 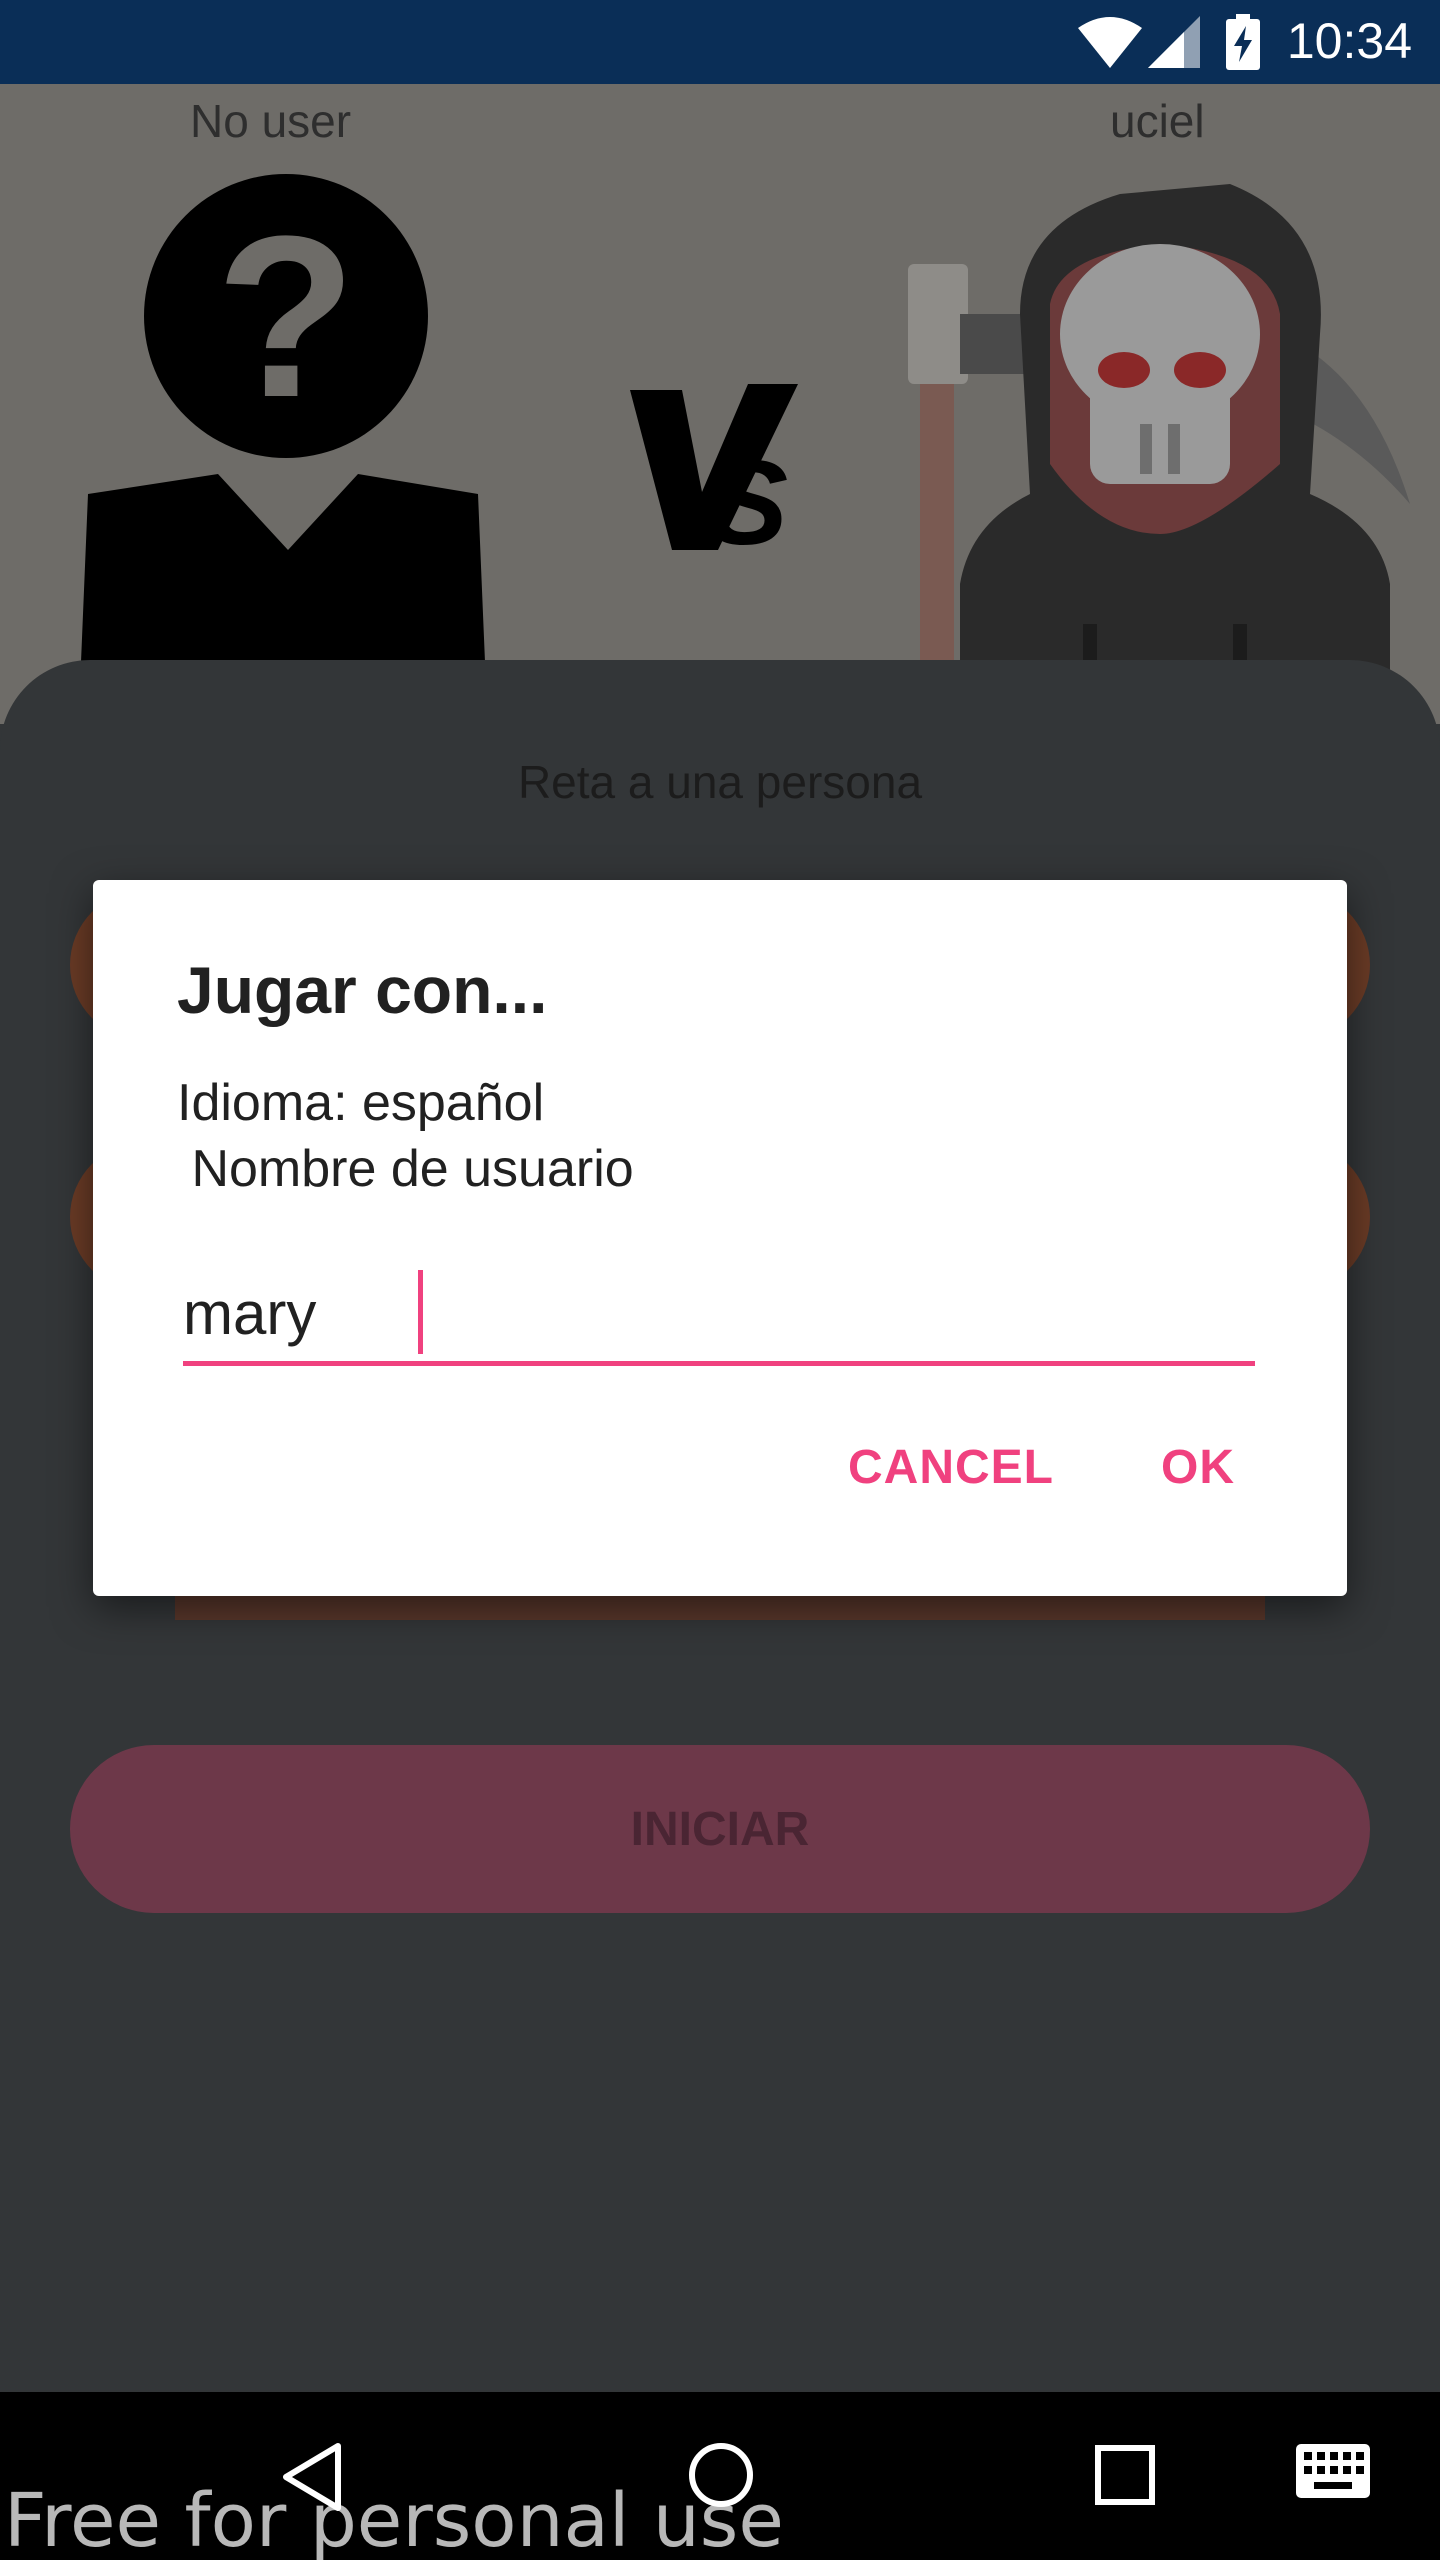 I want to click on battery-charging-icon, so click(x=1243, y=42).